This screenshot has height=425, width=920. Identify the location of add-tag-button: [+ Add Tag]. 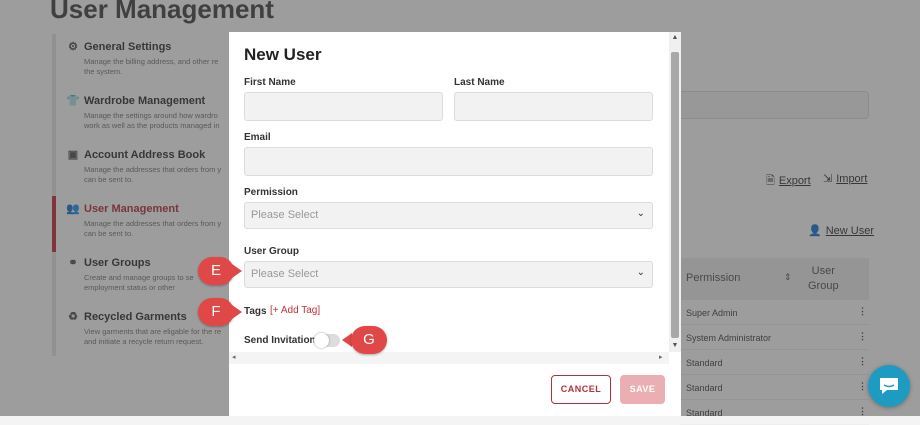
(295, 310).